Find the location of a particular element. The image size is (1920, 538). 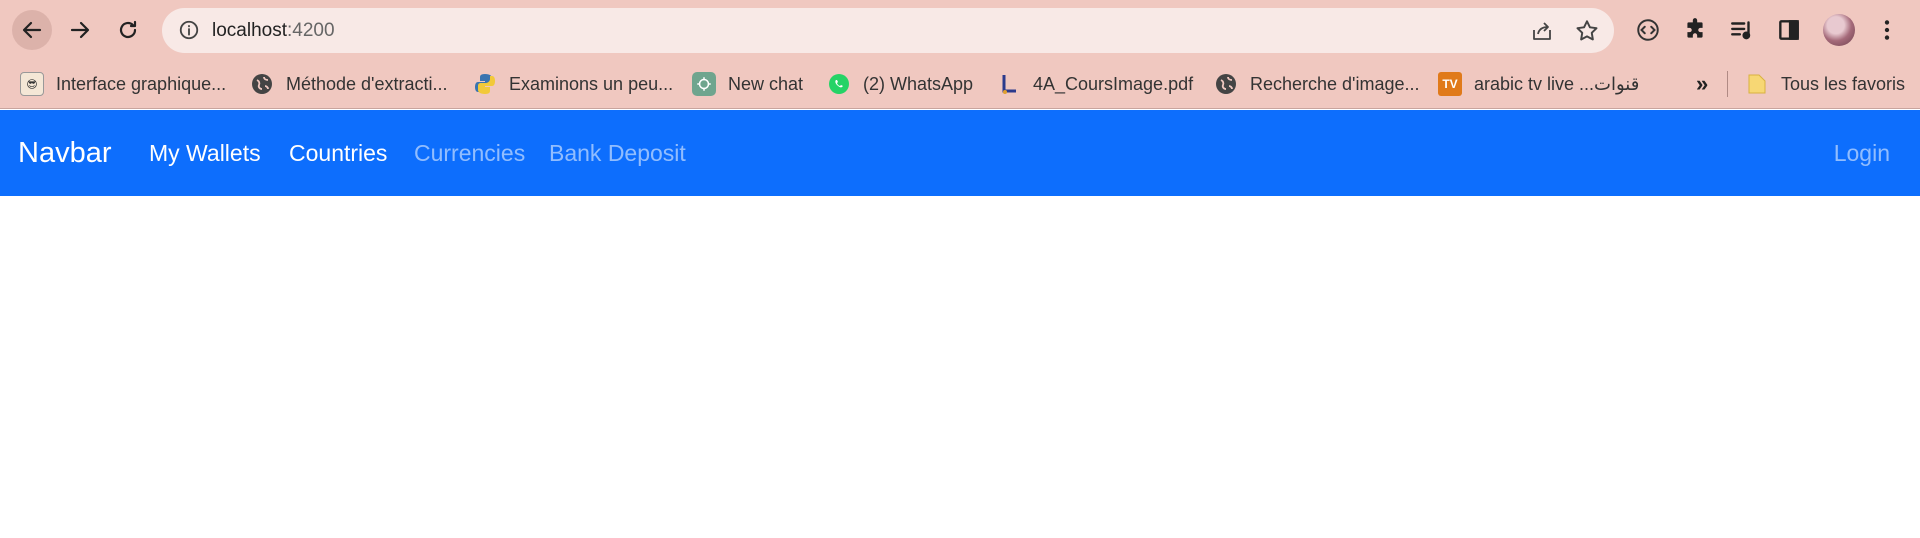

nav-link-countries: Countries is located at coordinates (338, 153).